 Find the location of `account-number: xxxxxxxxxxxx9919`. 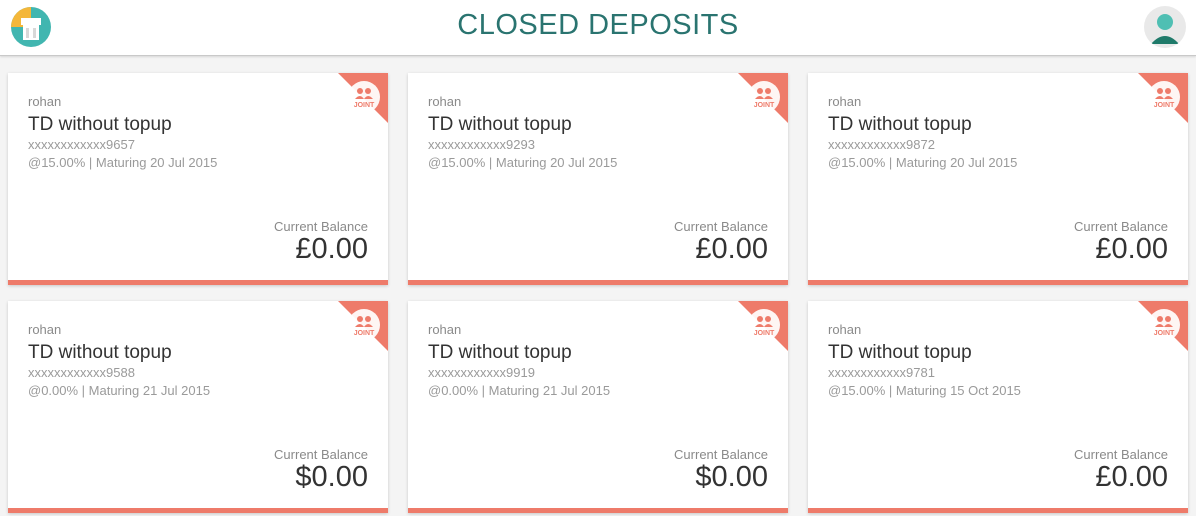

account-number: xxxxxxxxxxxx9919 is located at coordinates (481, 372).